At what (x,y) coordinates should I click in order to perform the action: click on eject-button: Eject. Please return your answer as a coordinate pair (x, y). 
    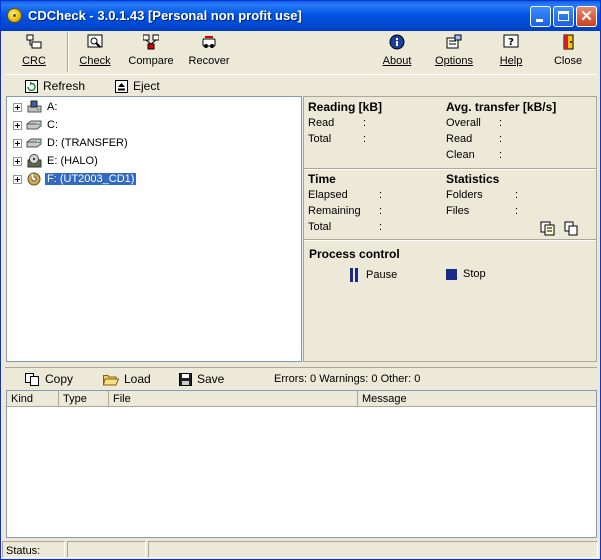
    Looking at the image, I should click on (137, 86).